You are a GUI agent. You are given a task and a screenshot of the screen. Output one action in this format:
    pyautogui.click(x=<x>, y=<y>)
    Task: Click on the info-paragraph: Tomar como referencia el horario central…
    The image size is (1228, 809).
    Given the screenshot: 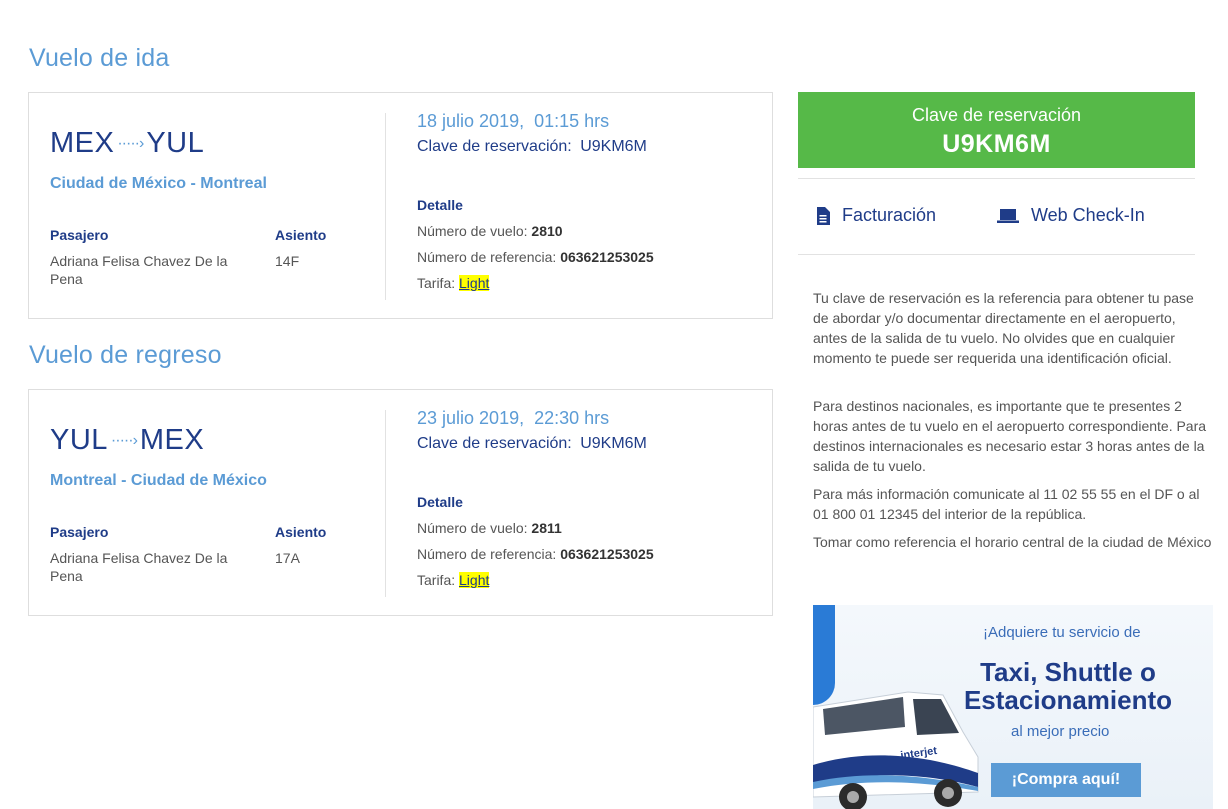 What is the action you would take?
    pyautogui.click(x=1012, y=542)
    